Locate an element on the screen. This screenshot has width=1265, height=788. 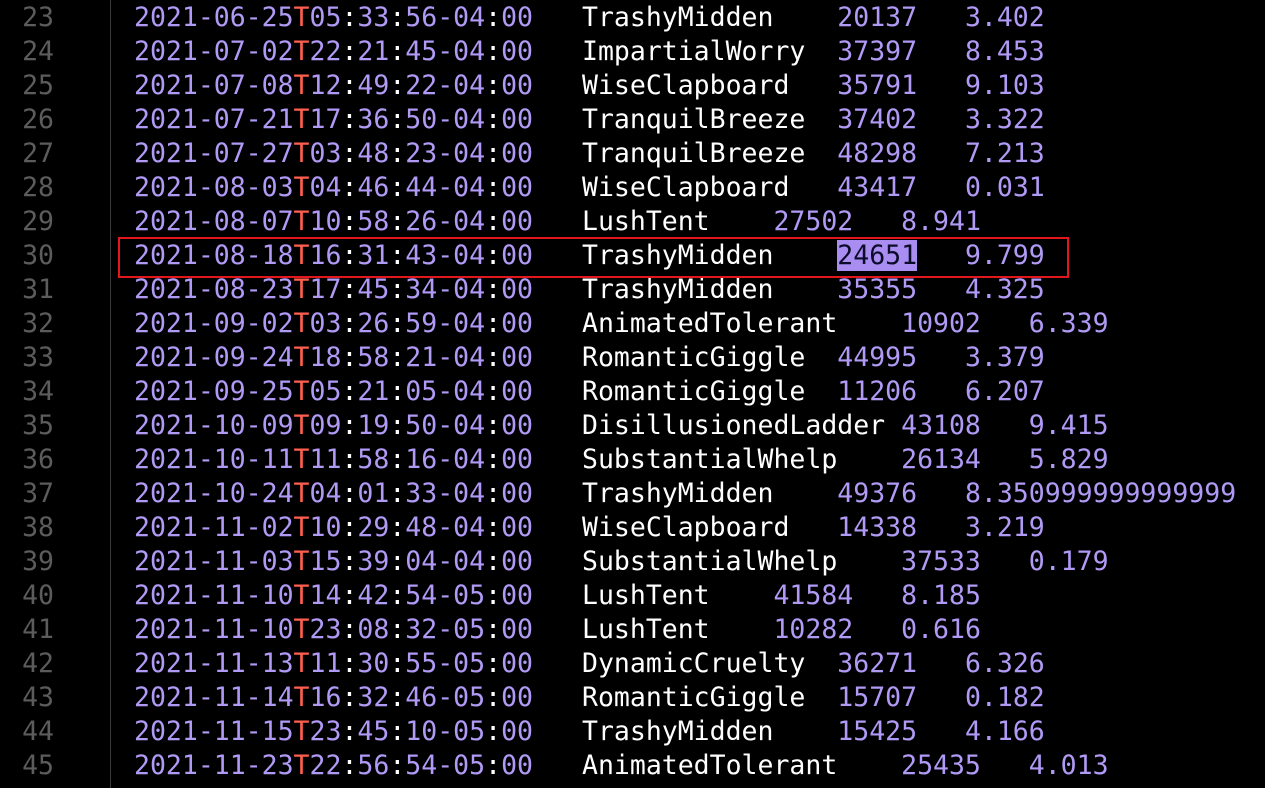
record-score: 0.031 is located at coordinates (1004, 187).